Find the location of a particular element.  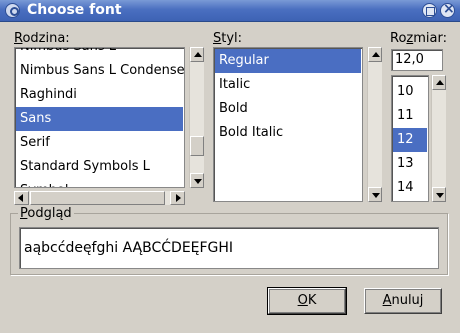

size-item: 10 is located at coordinates (410, 92).